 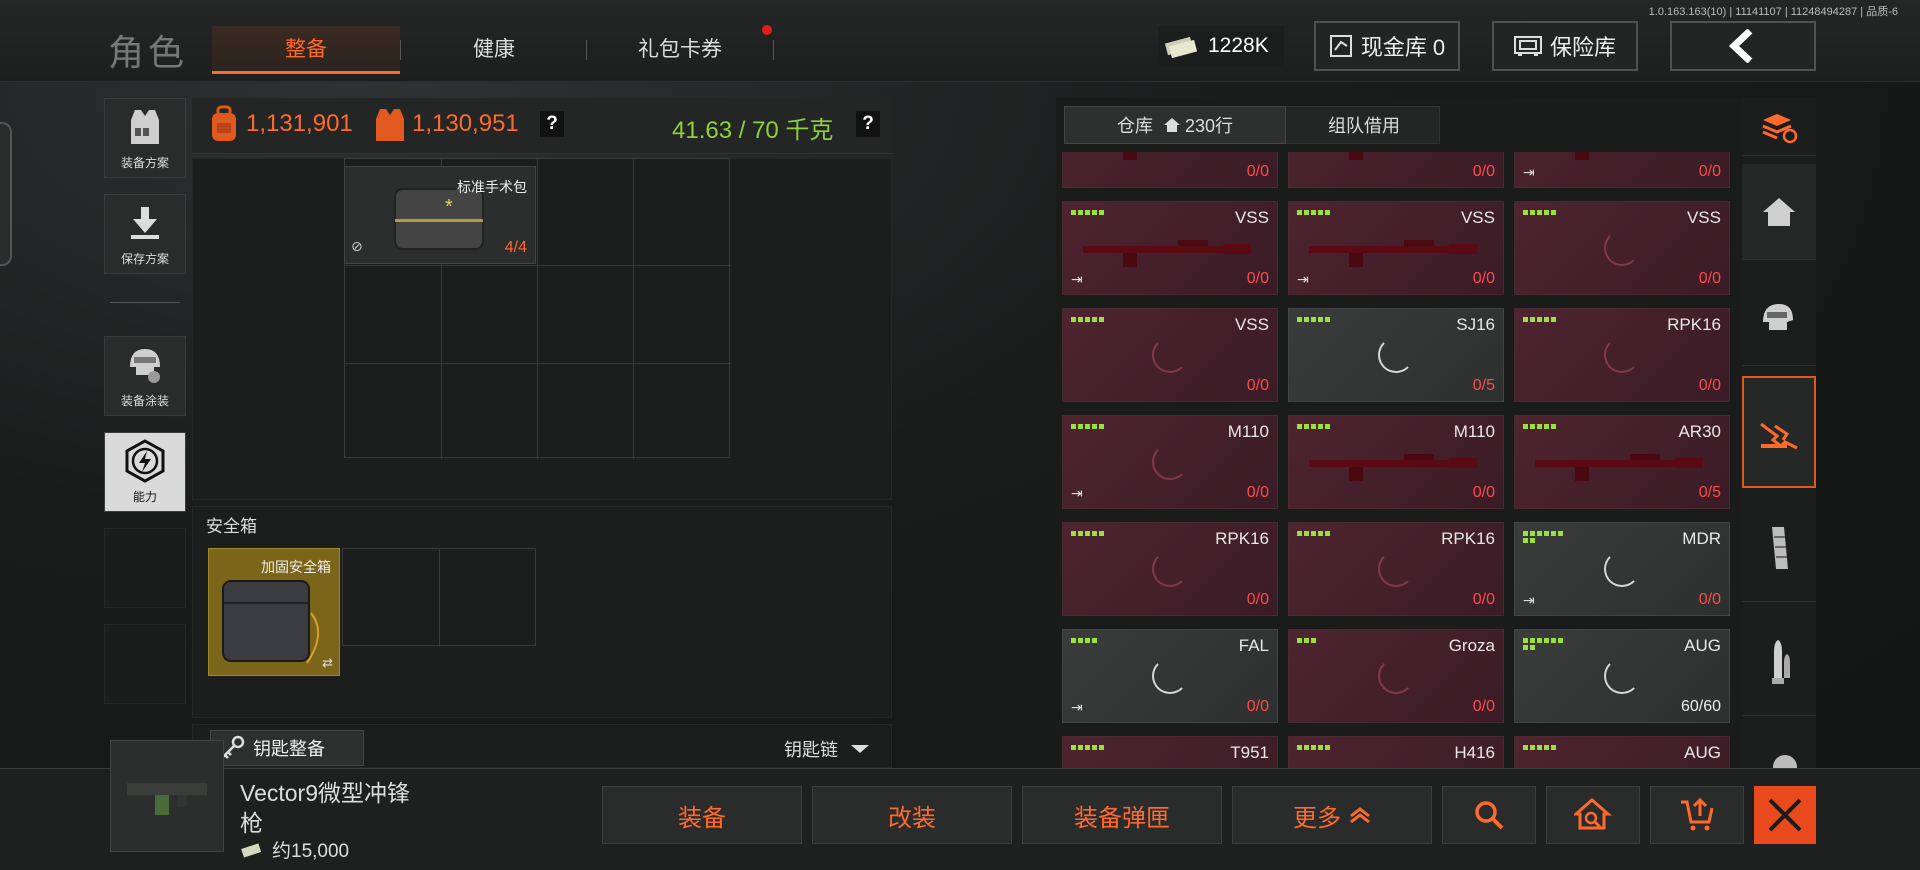 I want to click on category-helmet, so click(x=1779, y=318).